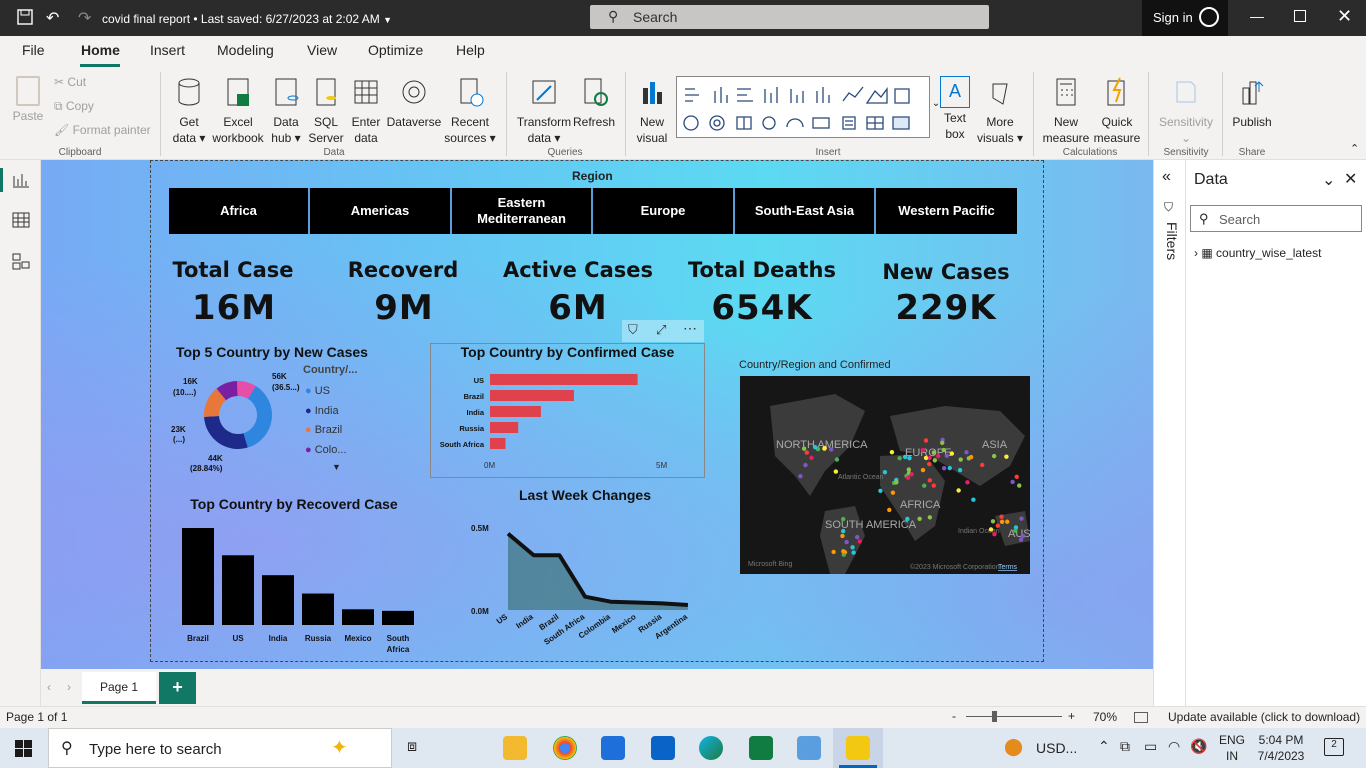  Describe the element at coordinates (1117, 111) in the screenshot. I see `quick-measure-button: Quick measure` at that location.